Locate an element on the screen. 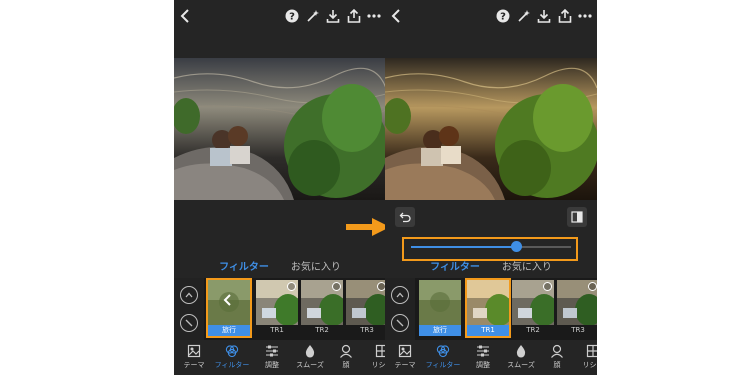 This screenshot has height=375, width=750. filter-thumb-label: TR1 is located at coordinates (277, 330).